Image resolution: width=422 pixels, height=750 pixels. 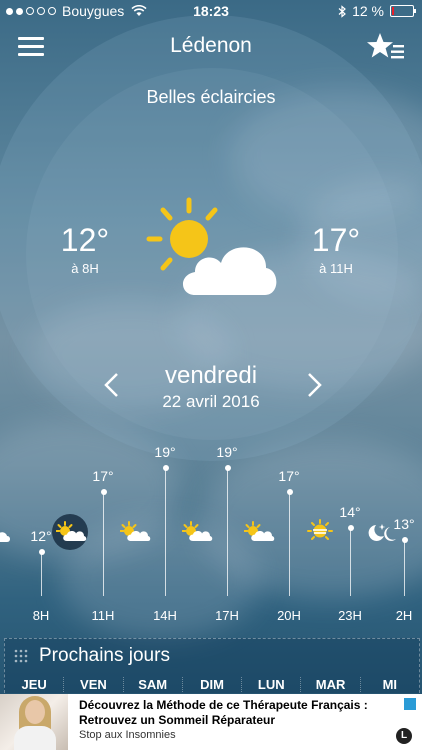 What do you see at coordinates (212, 665) in the screenshot?
I see `next-days-panel: Prochains jours JEU VEN SAM DIM LUN MAR MI` at bounding box center [212, 665].